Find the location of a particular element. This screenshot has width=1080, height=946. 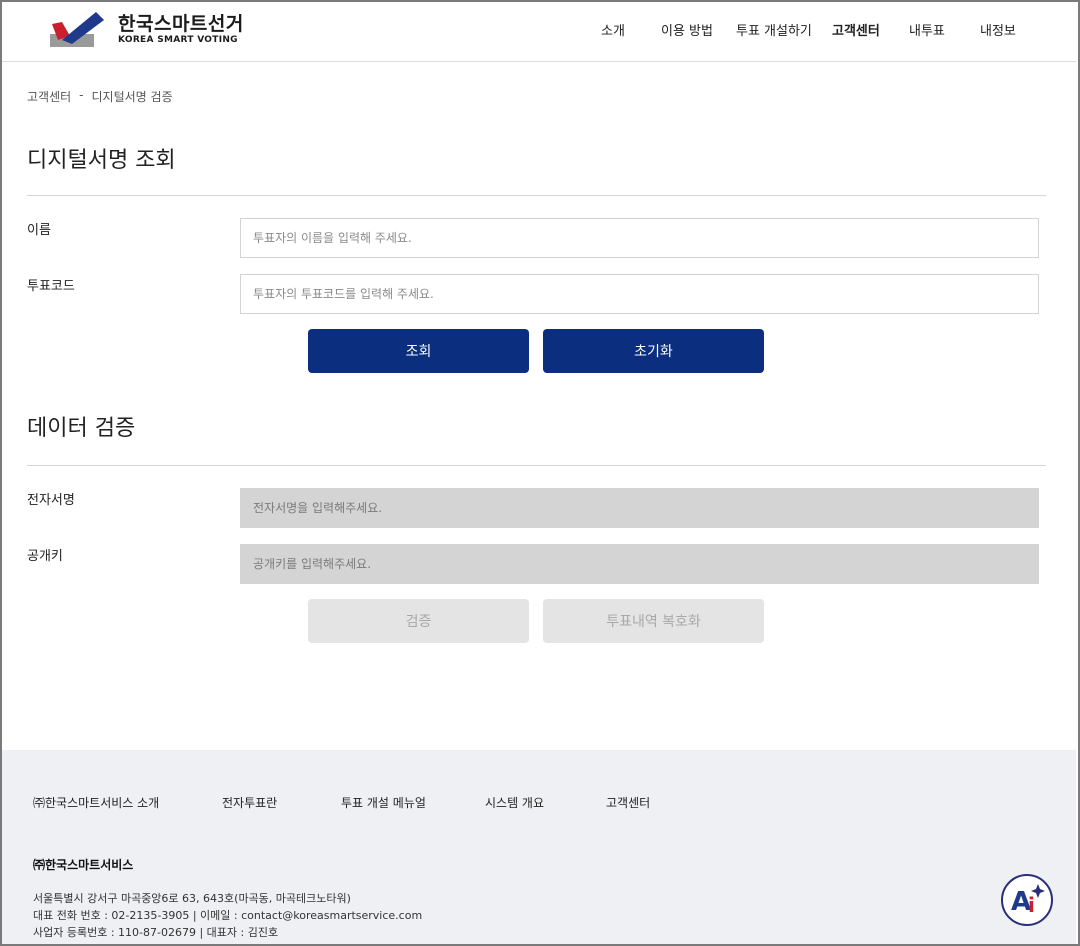

footer-link-manual: 투표 개설 메뉴얼 is located at coordinates (383, 802).